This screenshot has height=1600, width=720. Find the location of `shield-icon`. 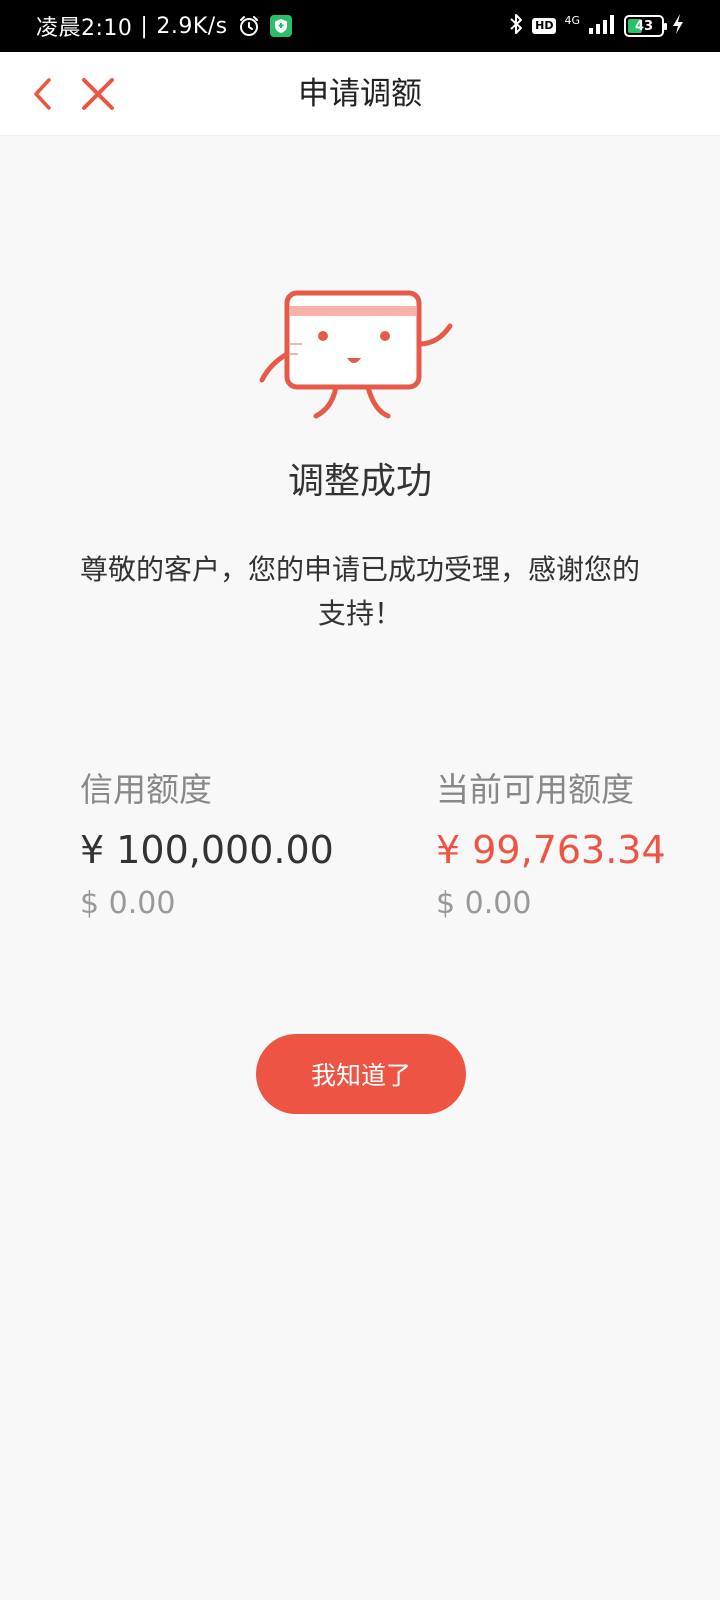

shield-icon is located at coordinates (280, 26).